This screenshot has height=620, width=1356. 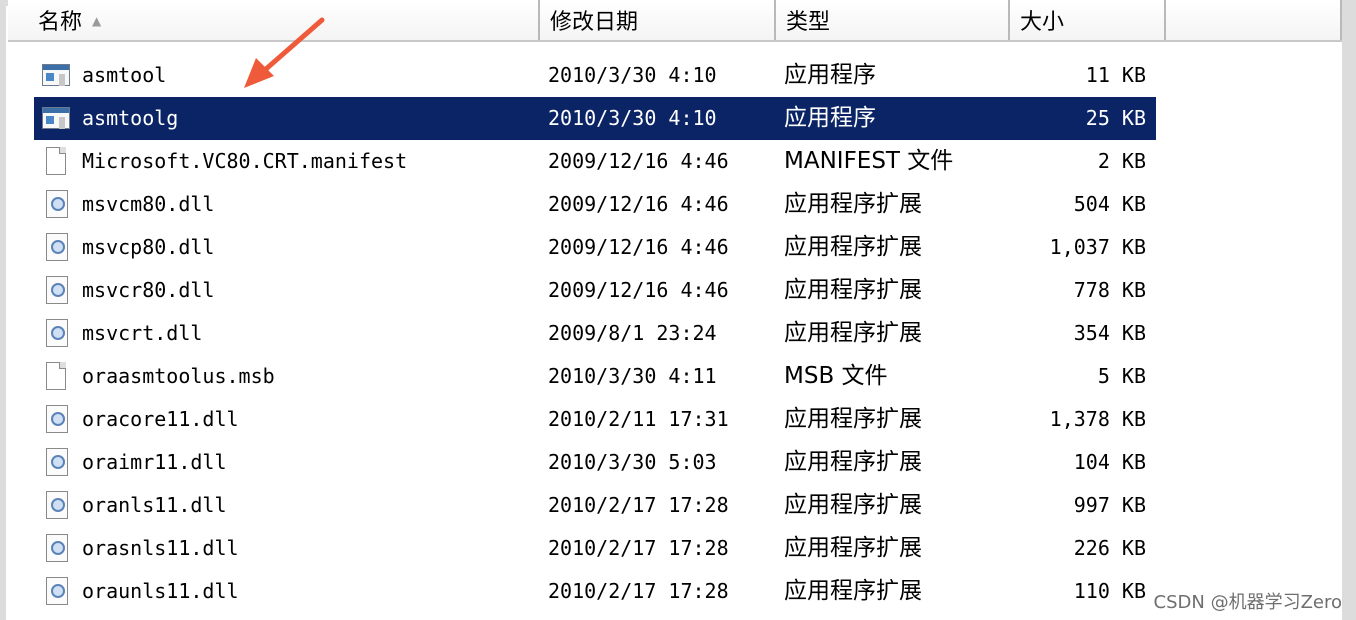 I want to click on file-name: oraunls11.dll, so click(x=160, y=591).